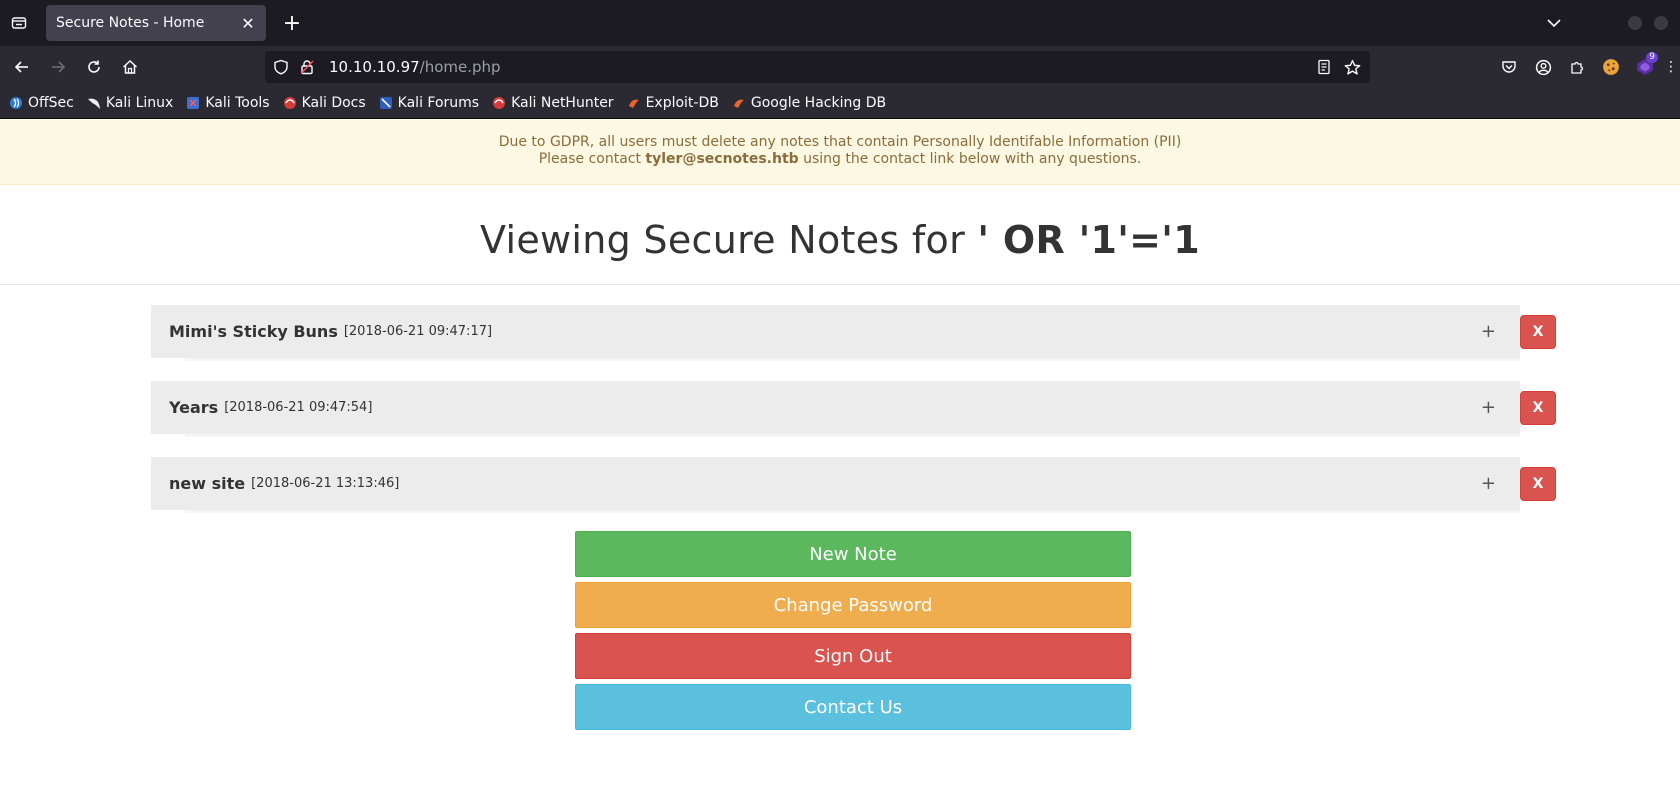  What do you see at coordinates (415, 67) in the screenshot?
I see `url-text: 10.10.10.97/home.php` at bounding box center [415, 67].